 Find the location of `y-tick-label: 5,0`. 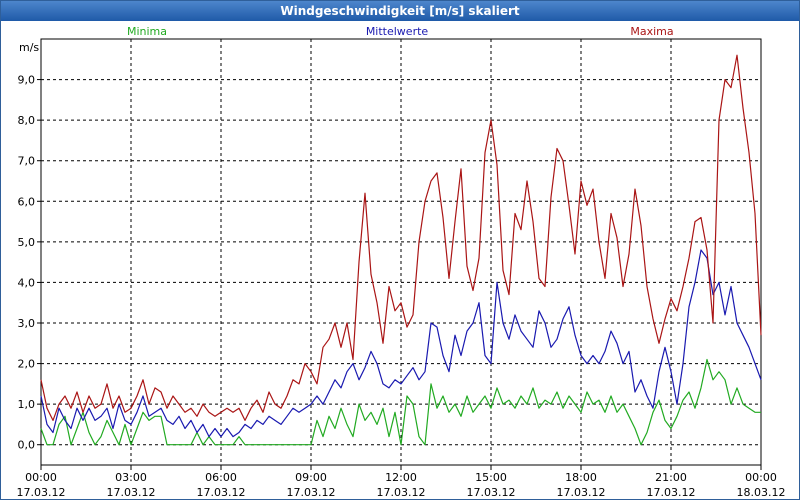

y-tick-label: 5,0 is located at coordinates (27, 242).